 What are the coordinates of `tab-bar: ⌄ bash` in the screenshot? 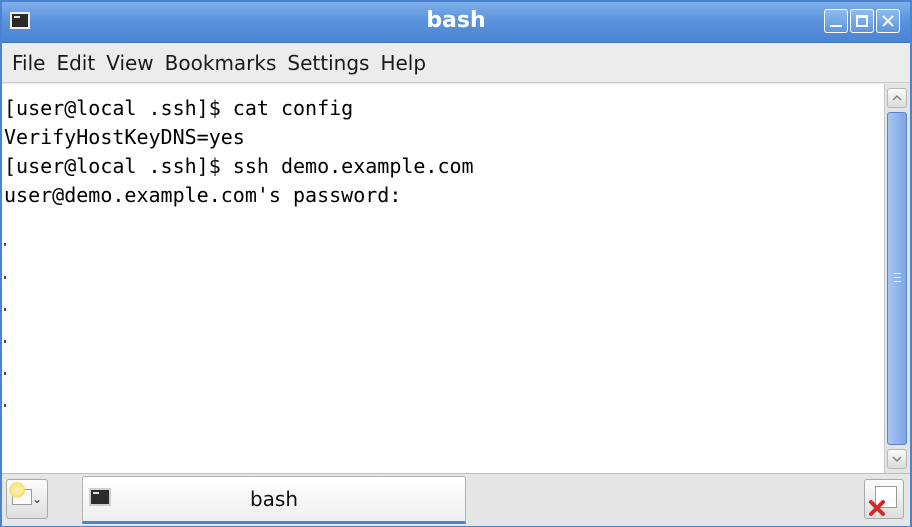 It's located at (456, 499).